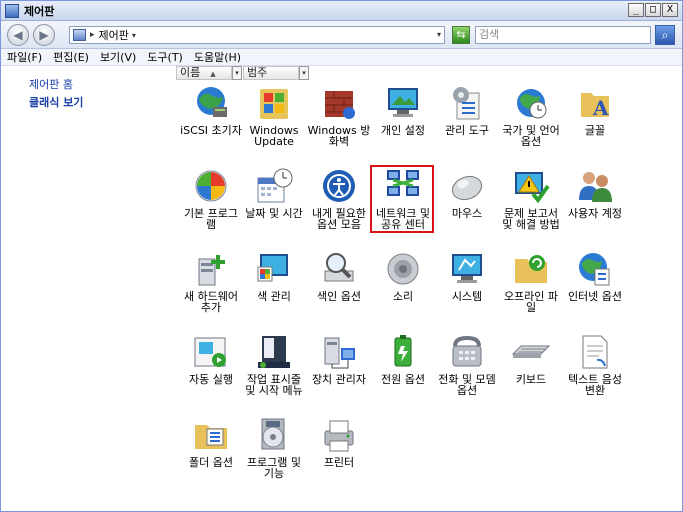 Image resolution: width=683 pixels, height=512 pixels. I want to click on breadcrumb-chevron-icon: ▾, so click(134, 35).